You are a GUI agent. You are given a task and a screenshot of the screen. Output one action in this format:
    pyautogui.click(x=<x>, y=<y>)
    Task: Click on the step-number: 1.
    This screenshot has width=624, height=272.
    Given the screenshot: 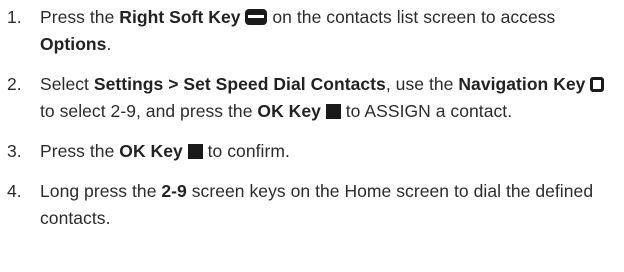 What is the action you would take?
    pyautogui.click(x=14, y=17)
    